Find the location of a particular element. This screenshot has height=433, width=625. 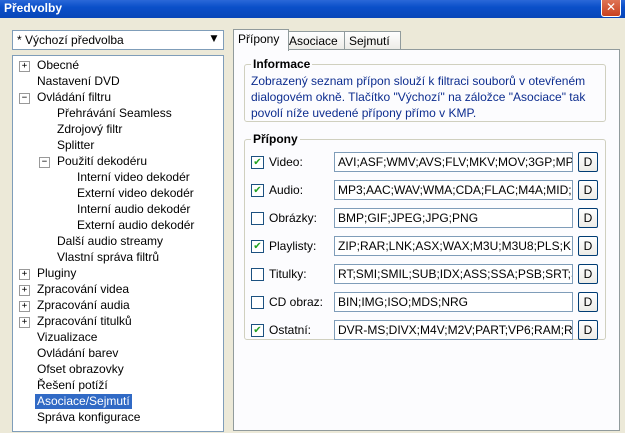

playlisty-checkbox: ✔ is located at coordinates (257, 246).